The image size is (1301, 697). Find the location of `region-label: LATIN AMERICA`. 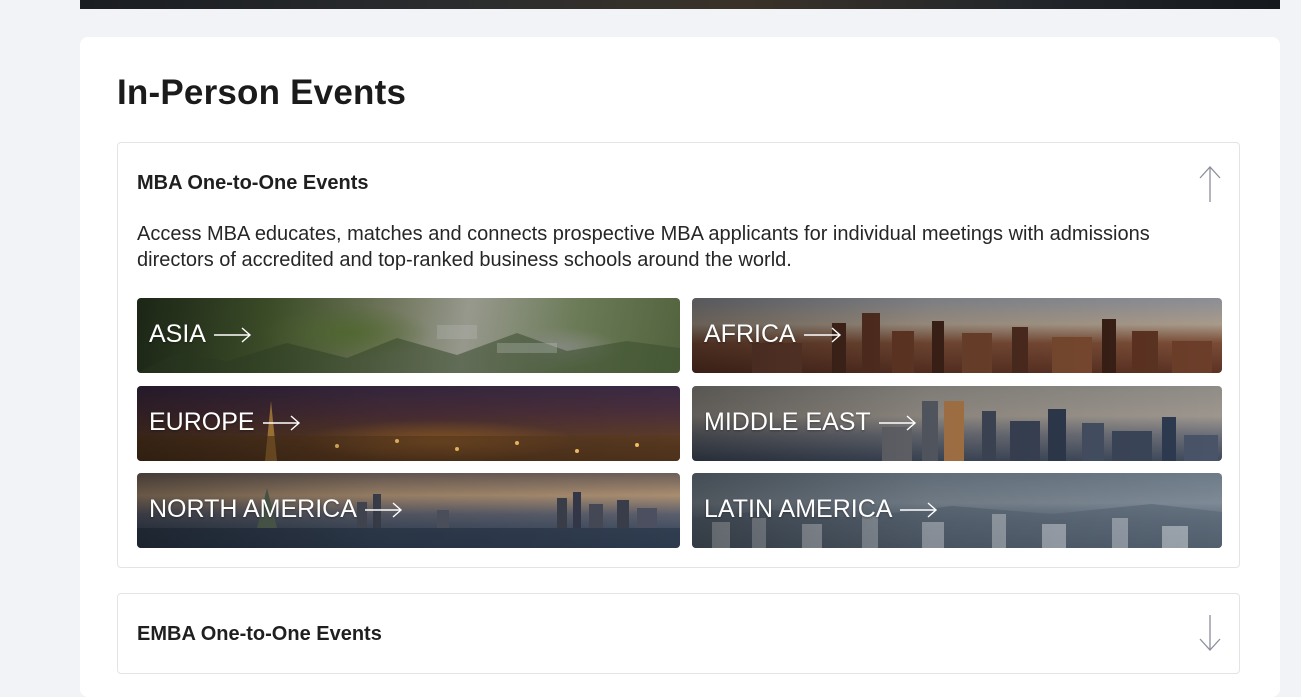

region-label: LATIN AMERICA is located at coordinates (798, 509).